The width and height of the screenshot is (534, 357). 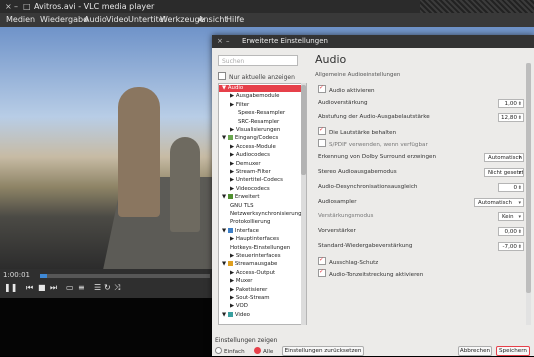 What do you see at coordinates (213, 20) in the screenshot?
I see `menu-ansicht: Ansicht` at bounding box center [213, 20].